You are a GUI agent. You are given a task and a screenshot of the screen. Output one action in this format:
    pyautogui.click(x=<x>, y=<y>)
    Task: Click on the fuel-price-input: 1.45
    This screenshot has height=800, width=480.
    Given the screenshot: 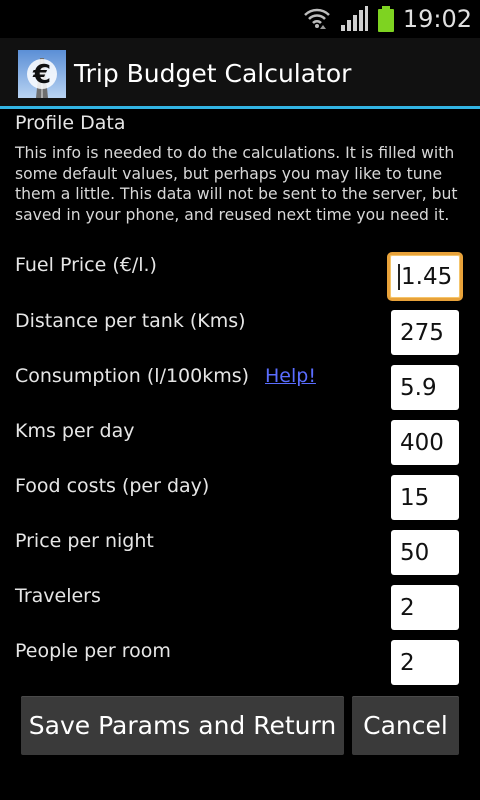 What is the action you would take?
    pyautogui.click(x=425, y=276)
    